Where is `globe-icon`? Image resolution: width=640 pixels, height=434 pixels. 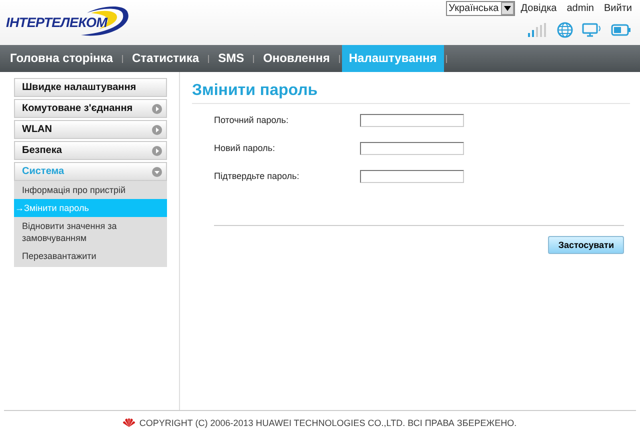 globe-icon is located at coordinates (565, 30).